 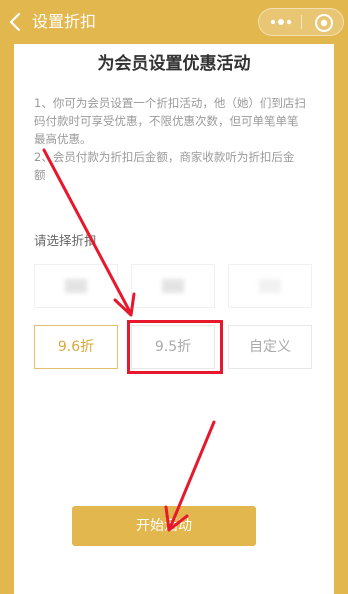 What do you see at coordinates (281, 22) in the screenshot?
I see `more-dots-icon` at bounding box center [281, 22].